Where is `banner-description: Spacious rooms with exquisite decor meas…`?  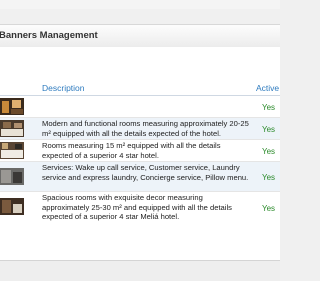
banner-description: Spacious rooms with exquisite decor meas… is located at coordinates (137, 207).